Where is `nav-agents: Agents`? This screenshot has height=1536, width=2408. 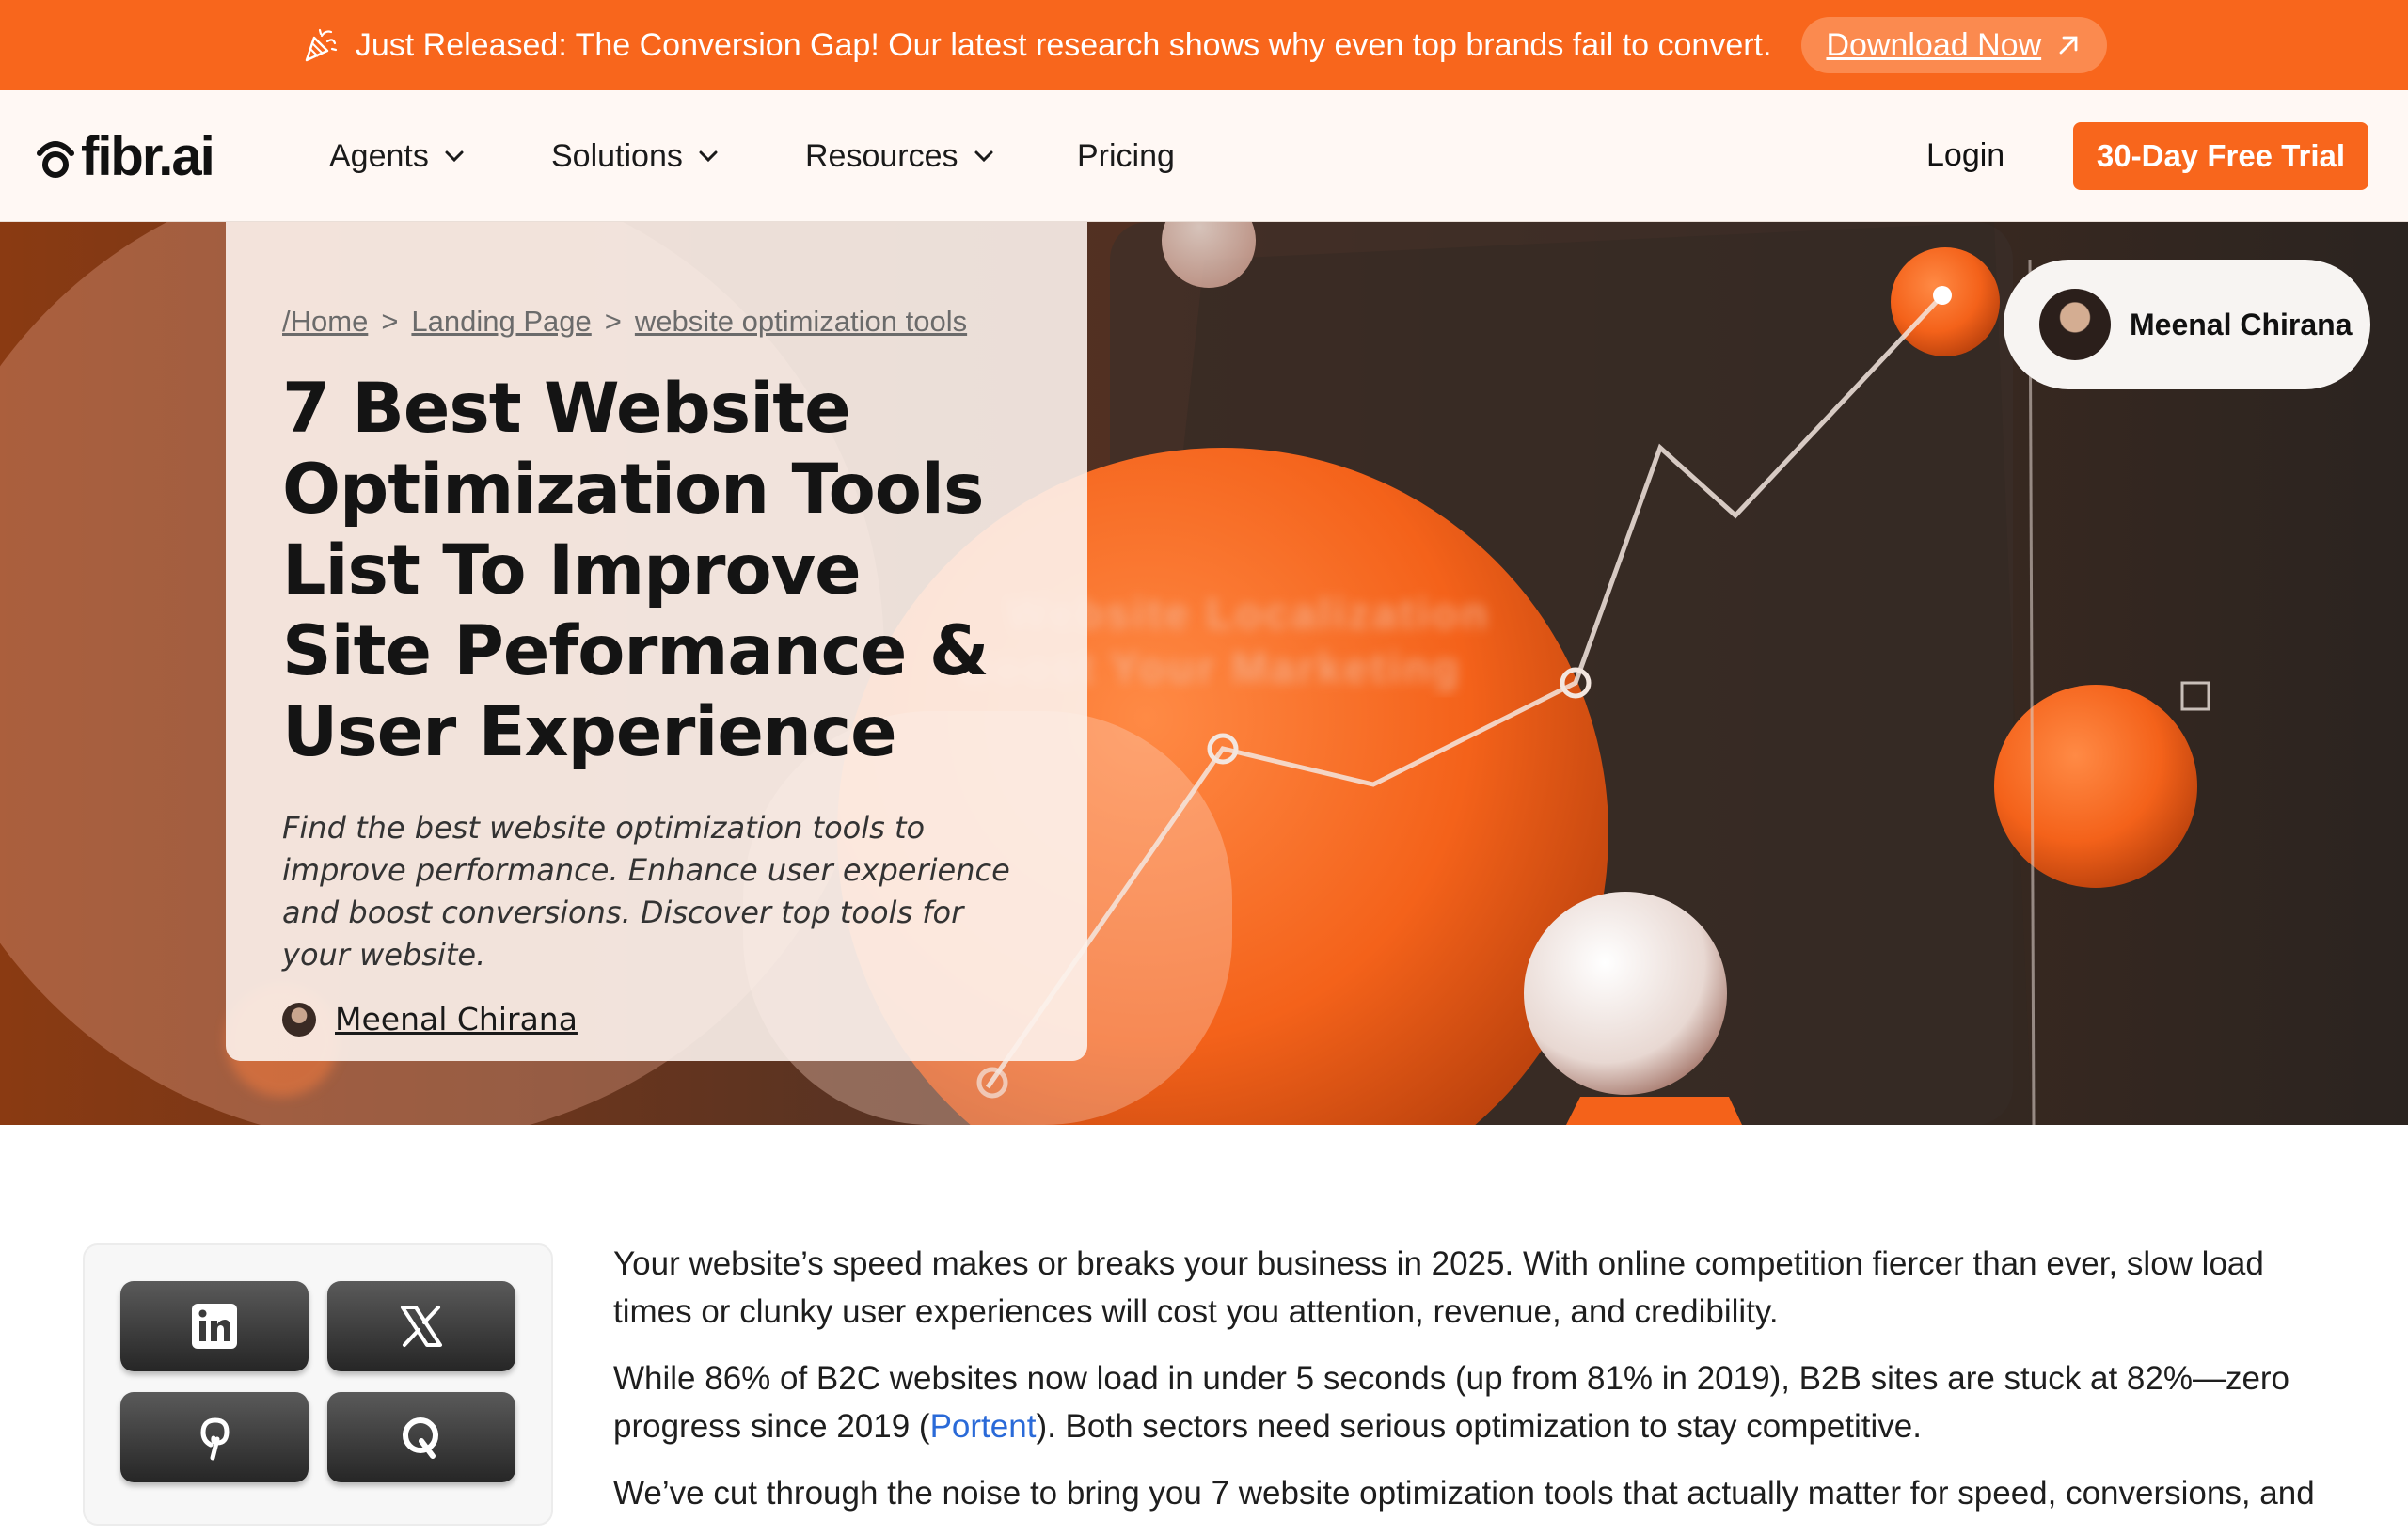 nav-agents: Agents is located at coordinates (398, 156).